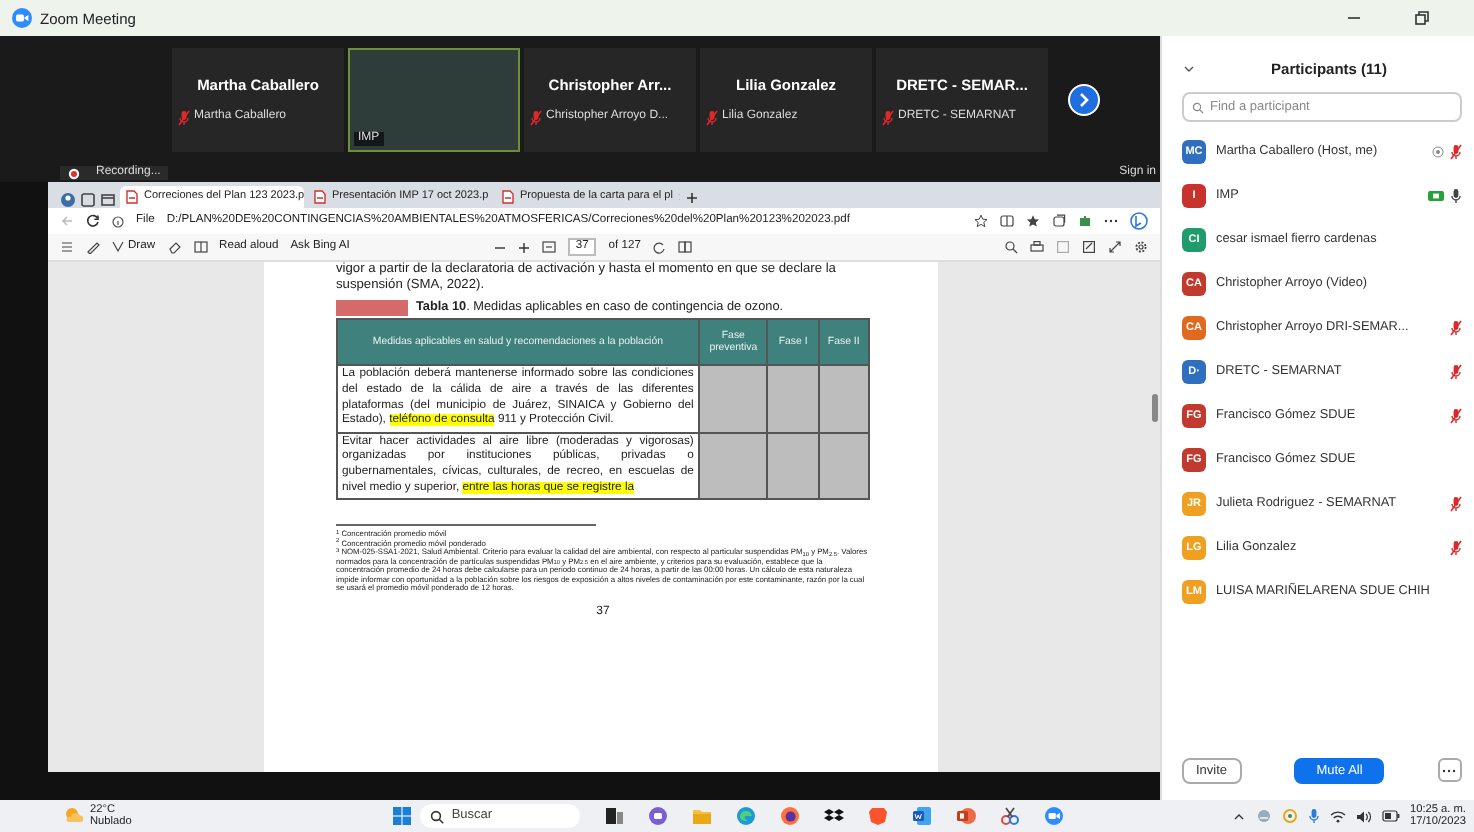  I want to click on collapse-chevron-icon, so click(1189, 68).